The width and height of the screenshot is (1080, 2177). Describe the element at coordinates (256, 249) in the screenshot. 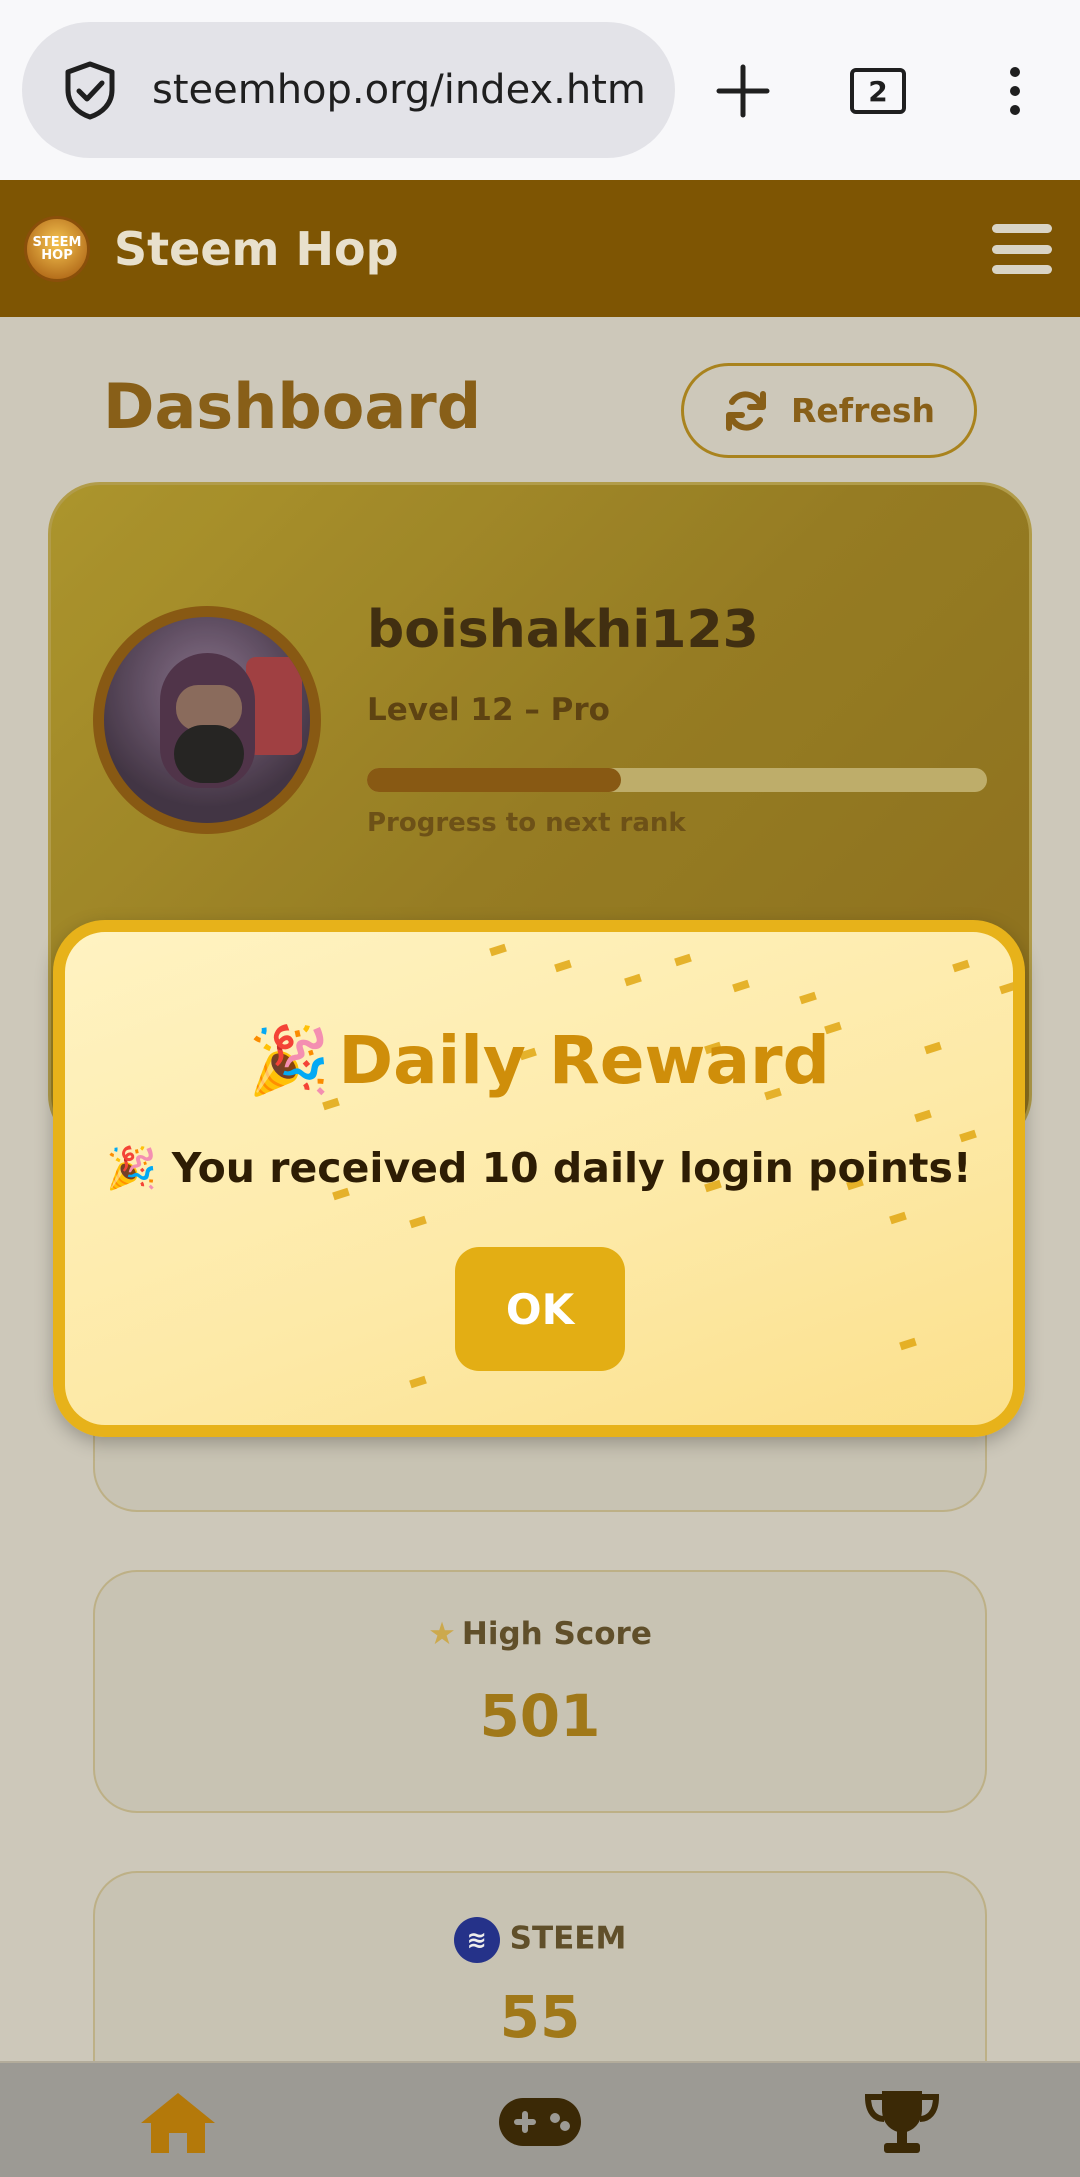

I see `app-title: Steem Hop` at that location.